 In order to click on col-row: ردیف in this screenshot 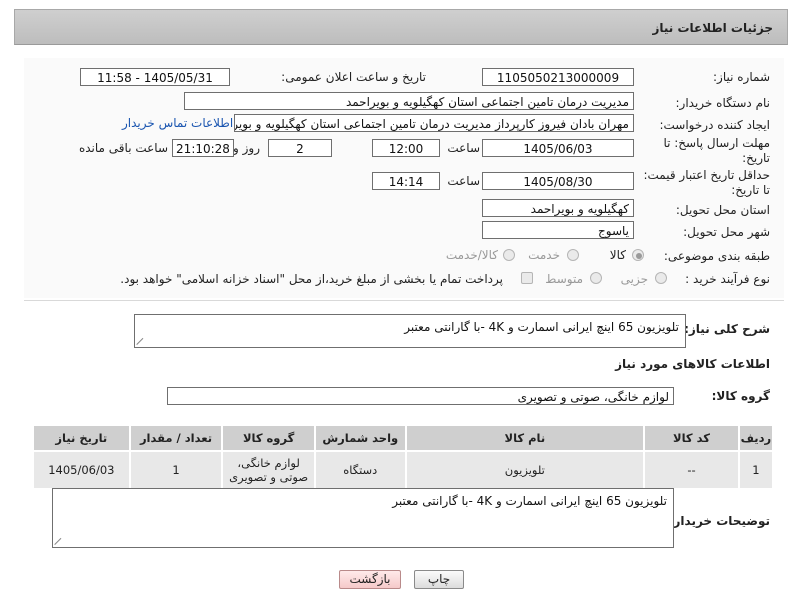, I will do `click(756, 438)`.